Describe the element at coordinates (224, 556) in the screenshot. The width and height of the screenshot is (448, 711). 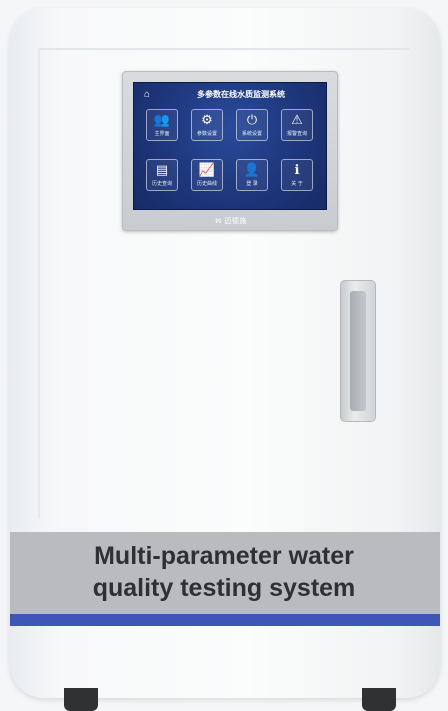
I see `product-label-line1: Multi-parameter water` at that location.